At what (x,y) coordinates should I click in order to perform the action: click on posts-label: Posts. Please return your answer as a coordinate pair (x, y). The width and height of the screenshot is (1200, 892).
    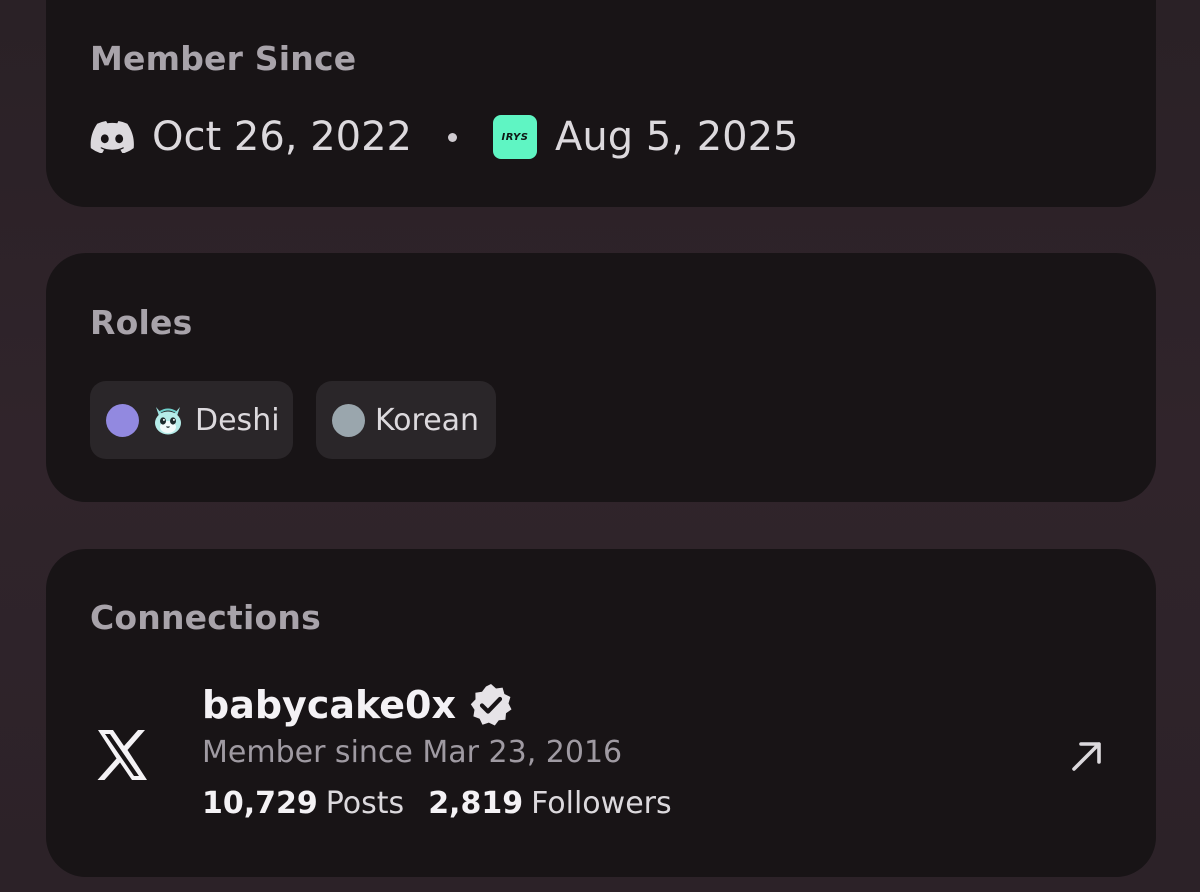
    Looking at the image, I should click on (365, 803).